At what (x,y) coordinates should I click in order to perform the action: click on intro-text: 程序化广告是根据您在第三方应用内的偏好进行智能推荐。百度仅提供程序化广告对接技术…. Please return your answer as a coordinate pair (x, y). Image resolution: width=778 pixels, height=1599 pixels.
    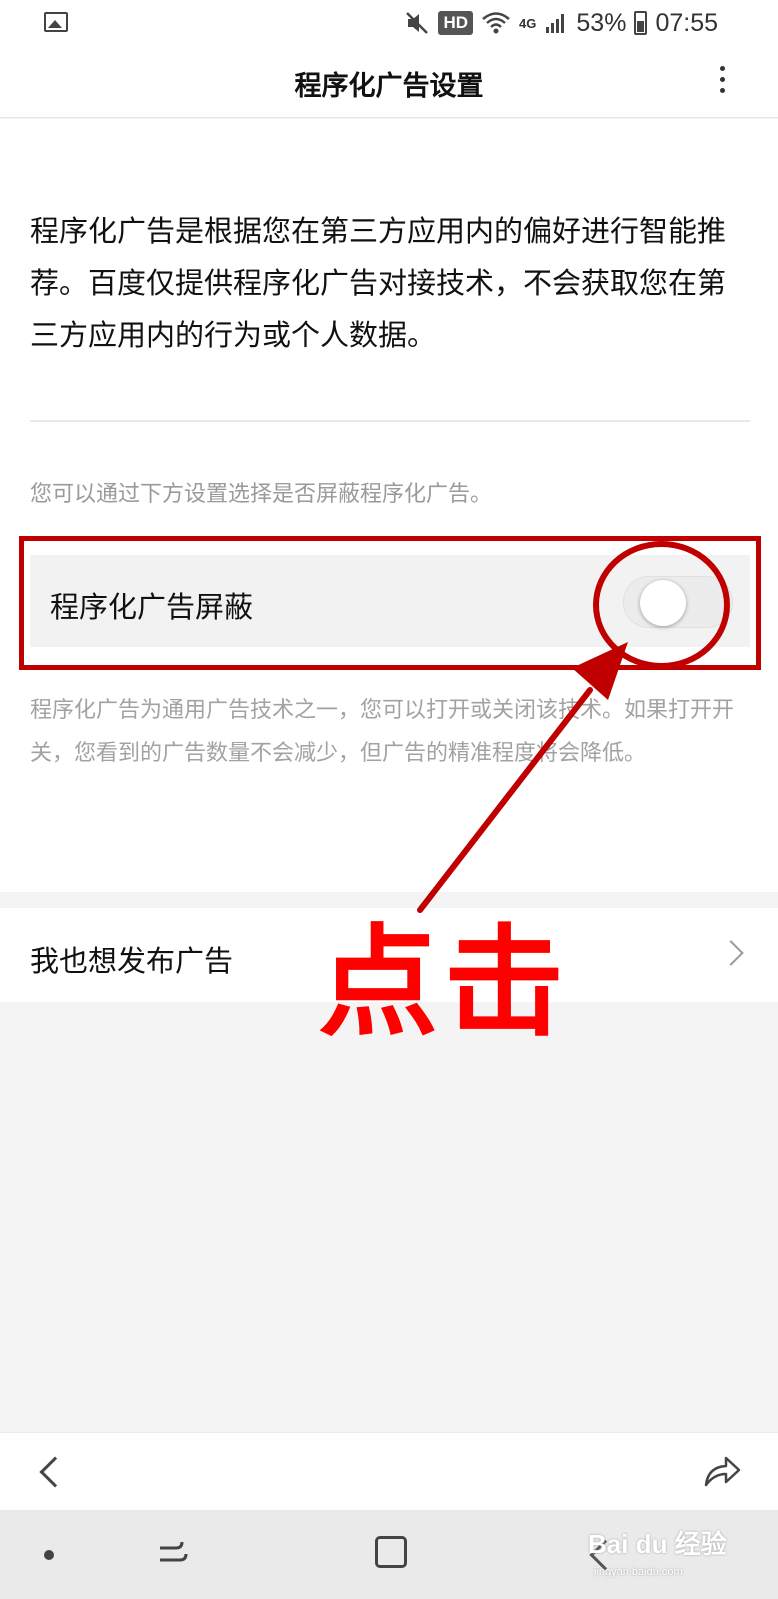
    Looking at the image, I should click on (378, 283).